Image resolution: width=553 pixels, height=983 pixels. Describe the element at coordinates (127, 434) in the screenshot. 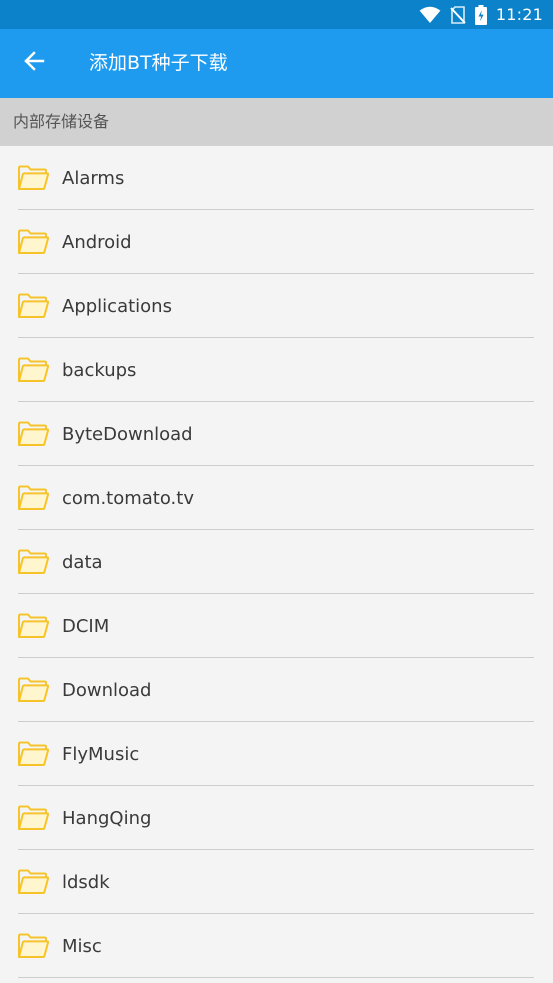

I see `folder-name: ByteDownload` at that location.